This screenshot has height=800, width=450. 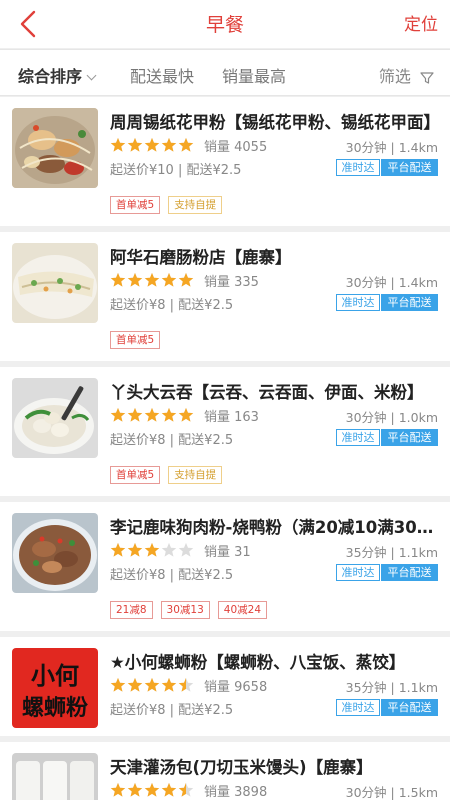 I want to click on sort-filter-bar: 综合排序 配送最快 销量最高 筛选, so click(x=225, y=72).